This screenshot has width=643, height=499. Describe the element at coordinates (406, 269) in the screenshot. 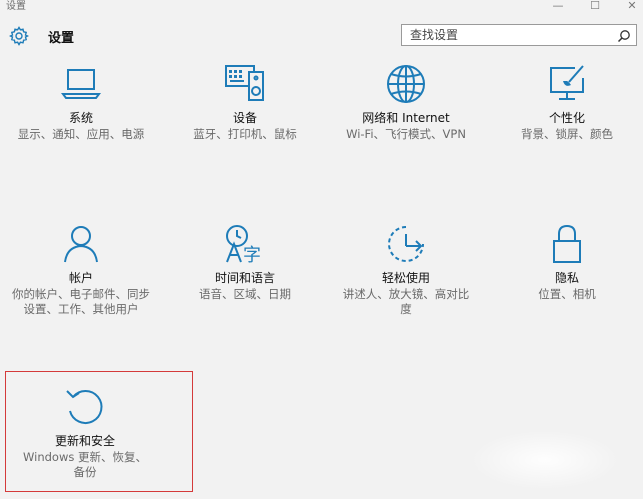

I see `tile-ease-of-access: 轻松使用 讲述人、放大镜、高对比度` at that location.